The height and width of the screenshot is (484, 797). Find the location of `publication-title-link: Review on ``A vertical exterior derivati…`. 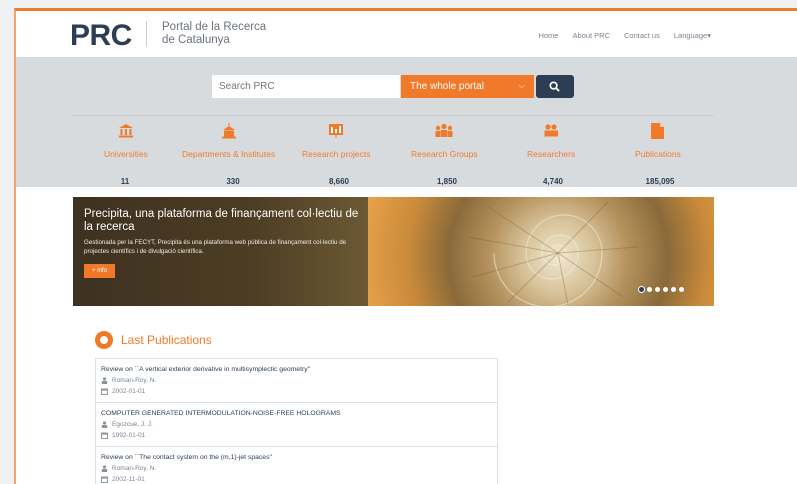

publication-title-link: Review on ``A vertical exterior derivati… is located at coordinates (296, 369).